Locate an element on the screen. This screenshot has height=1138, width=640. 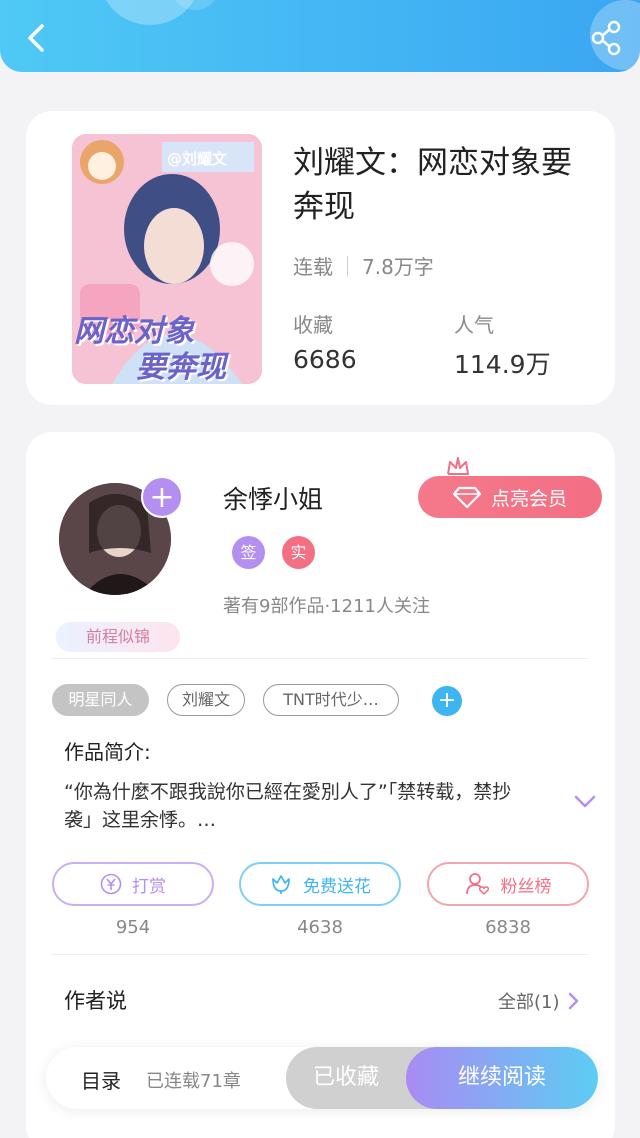
collect-value: 6686 is located at coordinates (325, 359).